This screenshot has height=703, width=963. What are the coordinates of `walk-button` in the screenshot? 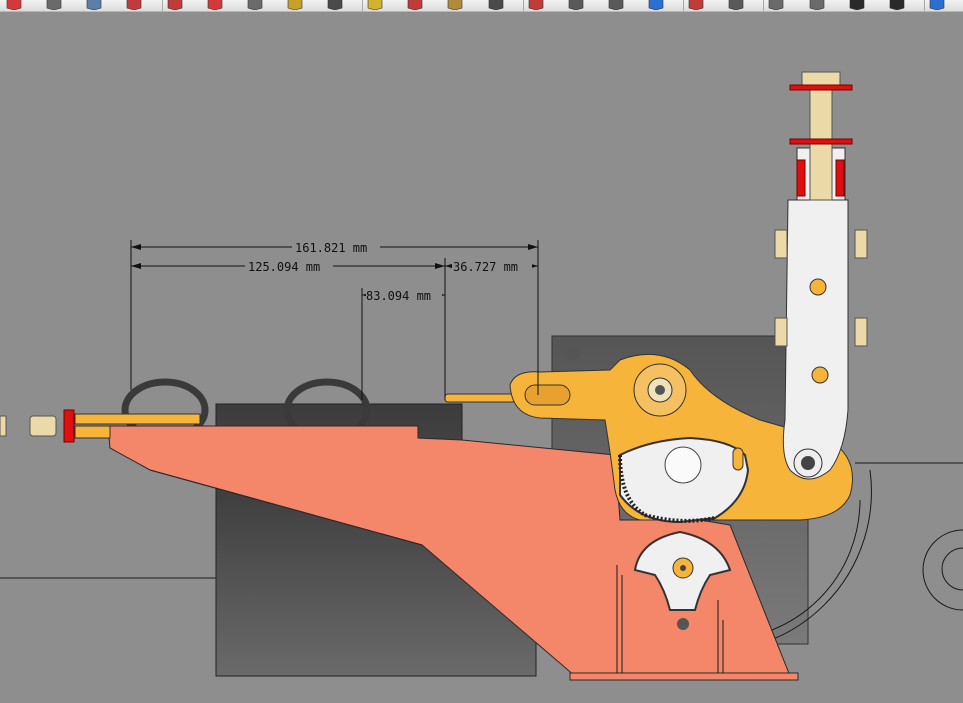 It's located at (496, 5).